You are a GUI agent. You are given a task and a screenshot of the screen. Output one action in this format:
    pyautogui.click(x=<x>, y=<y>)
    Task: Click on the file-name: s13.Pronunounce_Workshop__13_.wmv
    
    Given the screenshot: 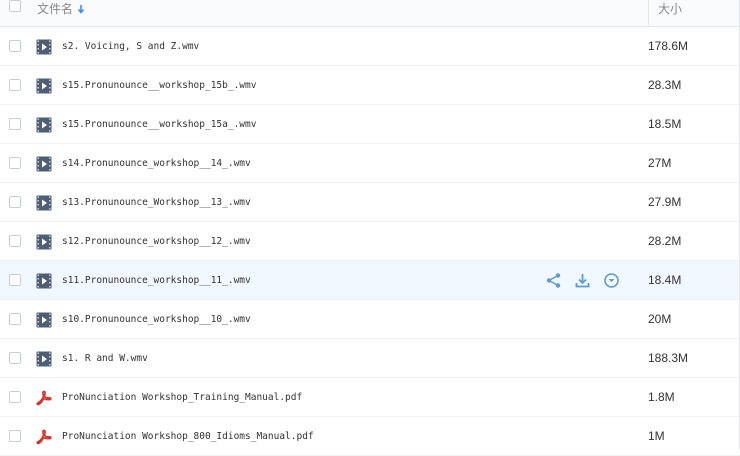 What is the action you would take?
    pyautogui.click(x=156, y=202)
    